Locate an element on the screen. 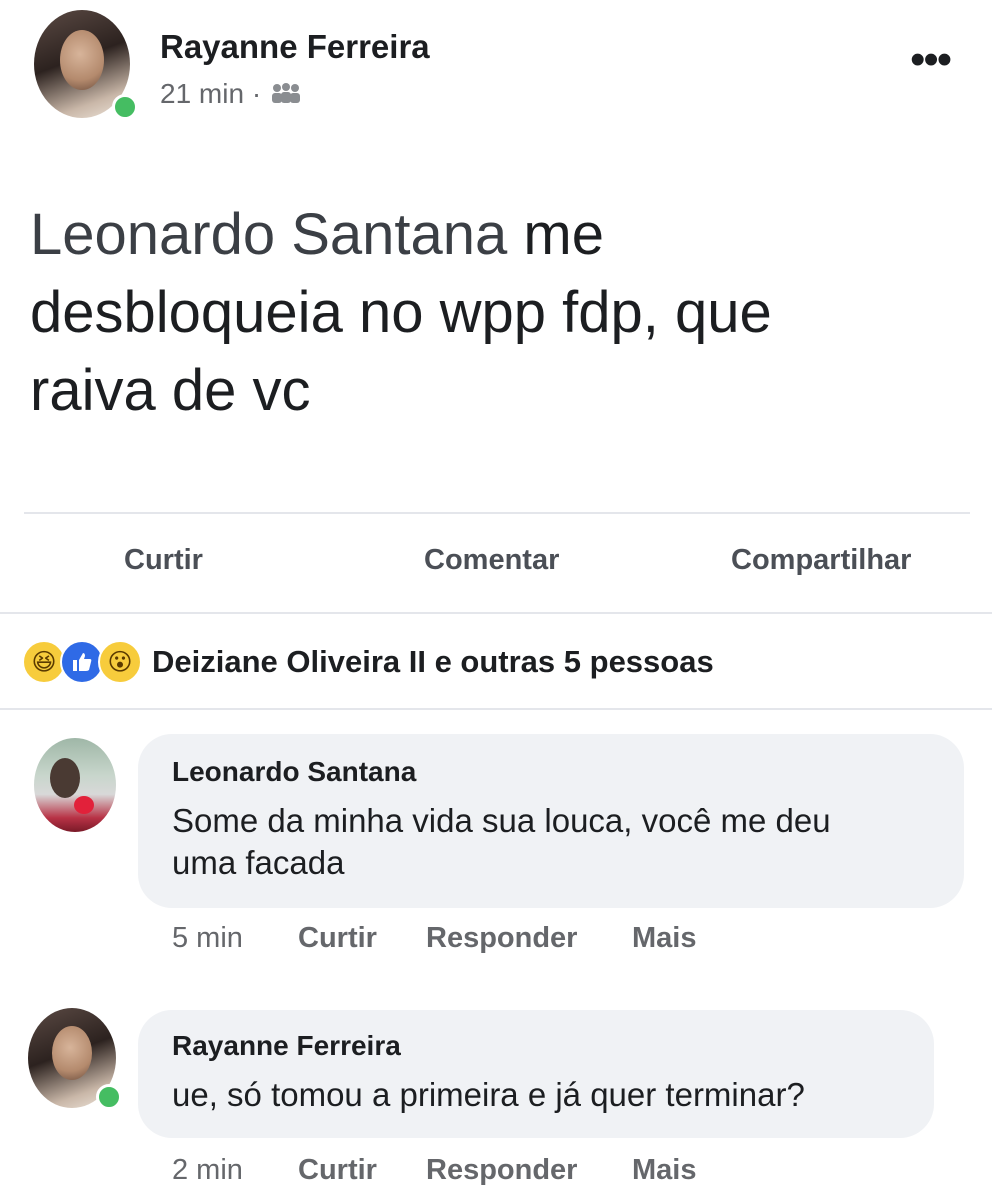 This screenshot has width=992, height=1200. reactions-text: Deiziane Oliveira II e outras 5 pessoas is located at coordinates (433, 662).